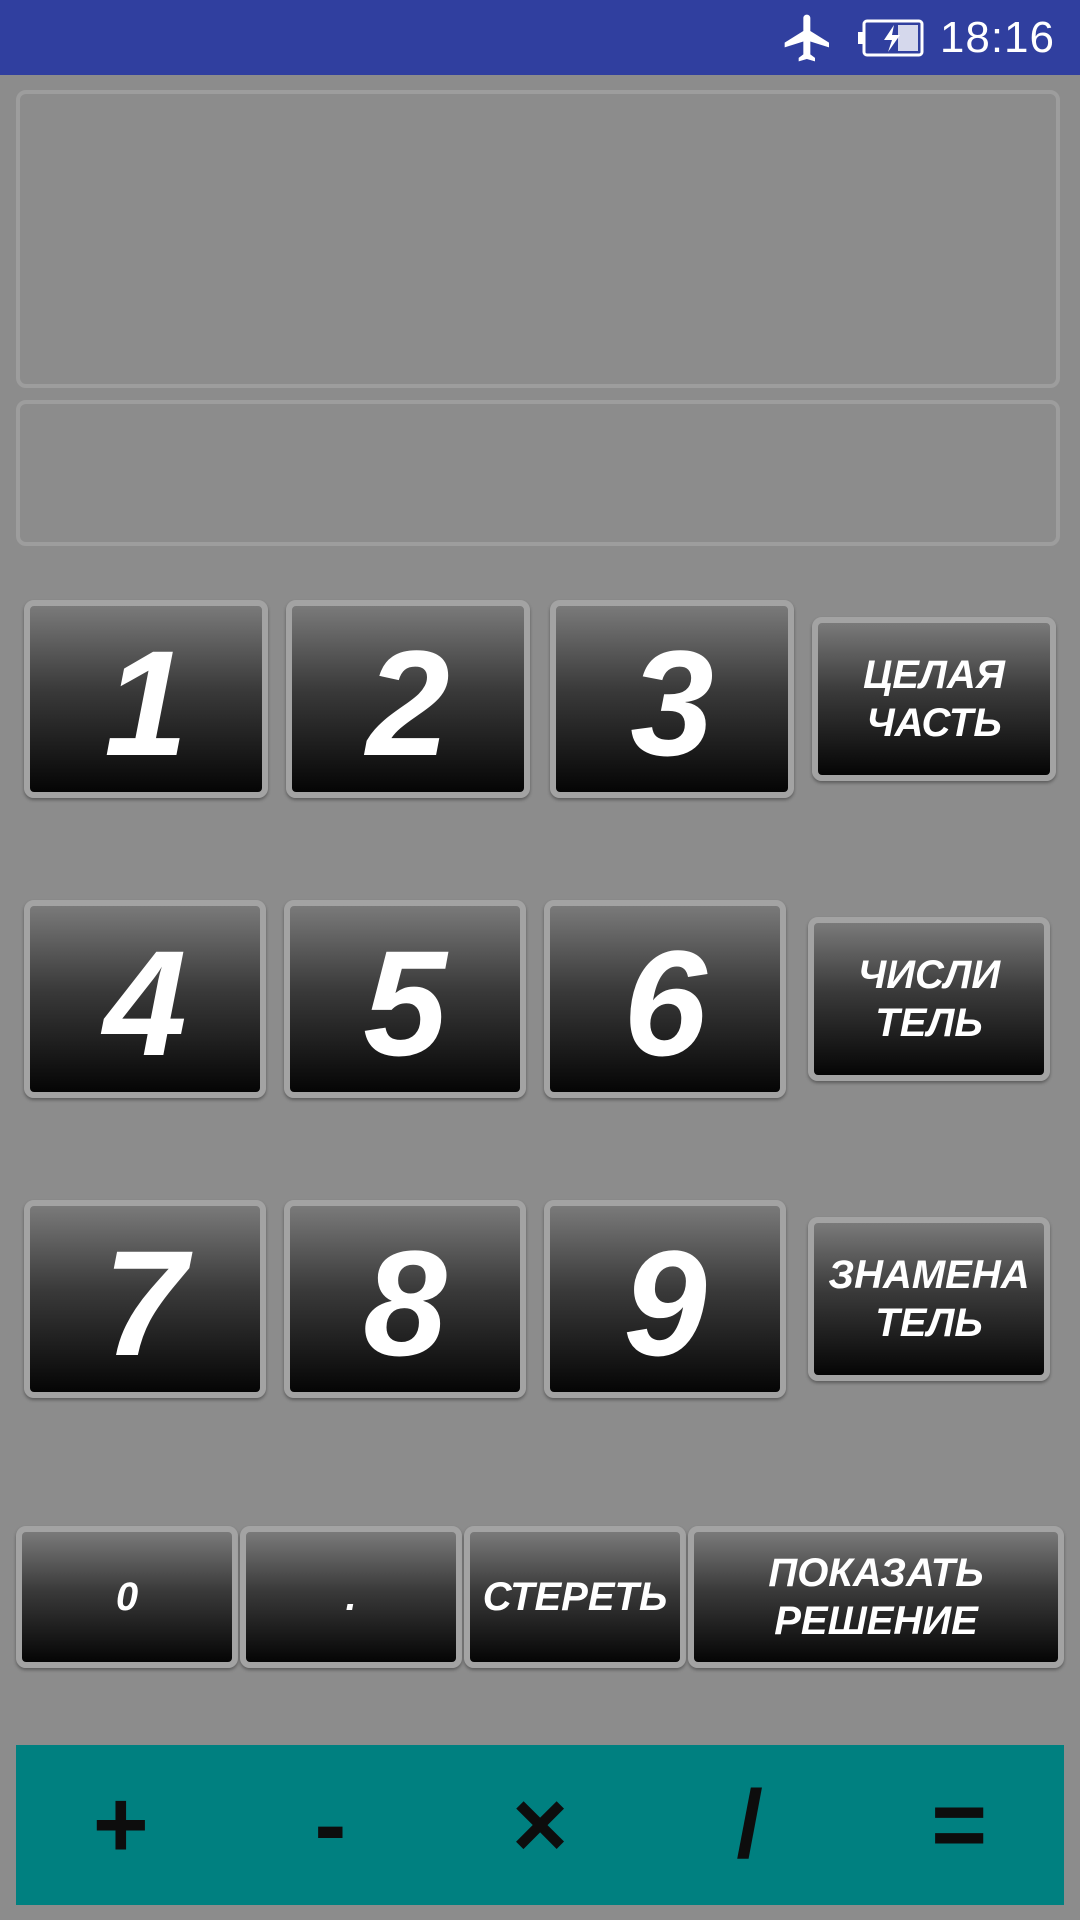 This screenshot has height=1920, width=1080. I want to click on denominator-button: ЗНАМЕНА ТЕЛЬ, so click(929, 1299).